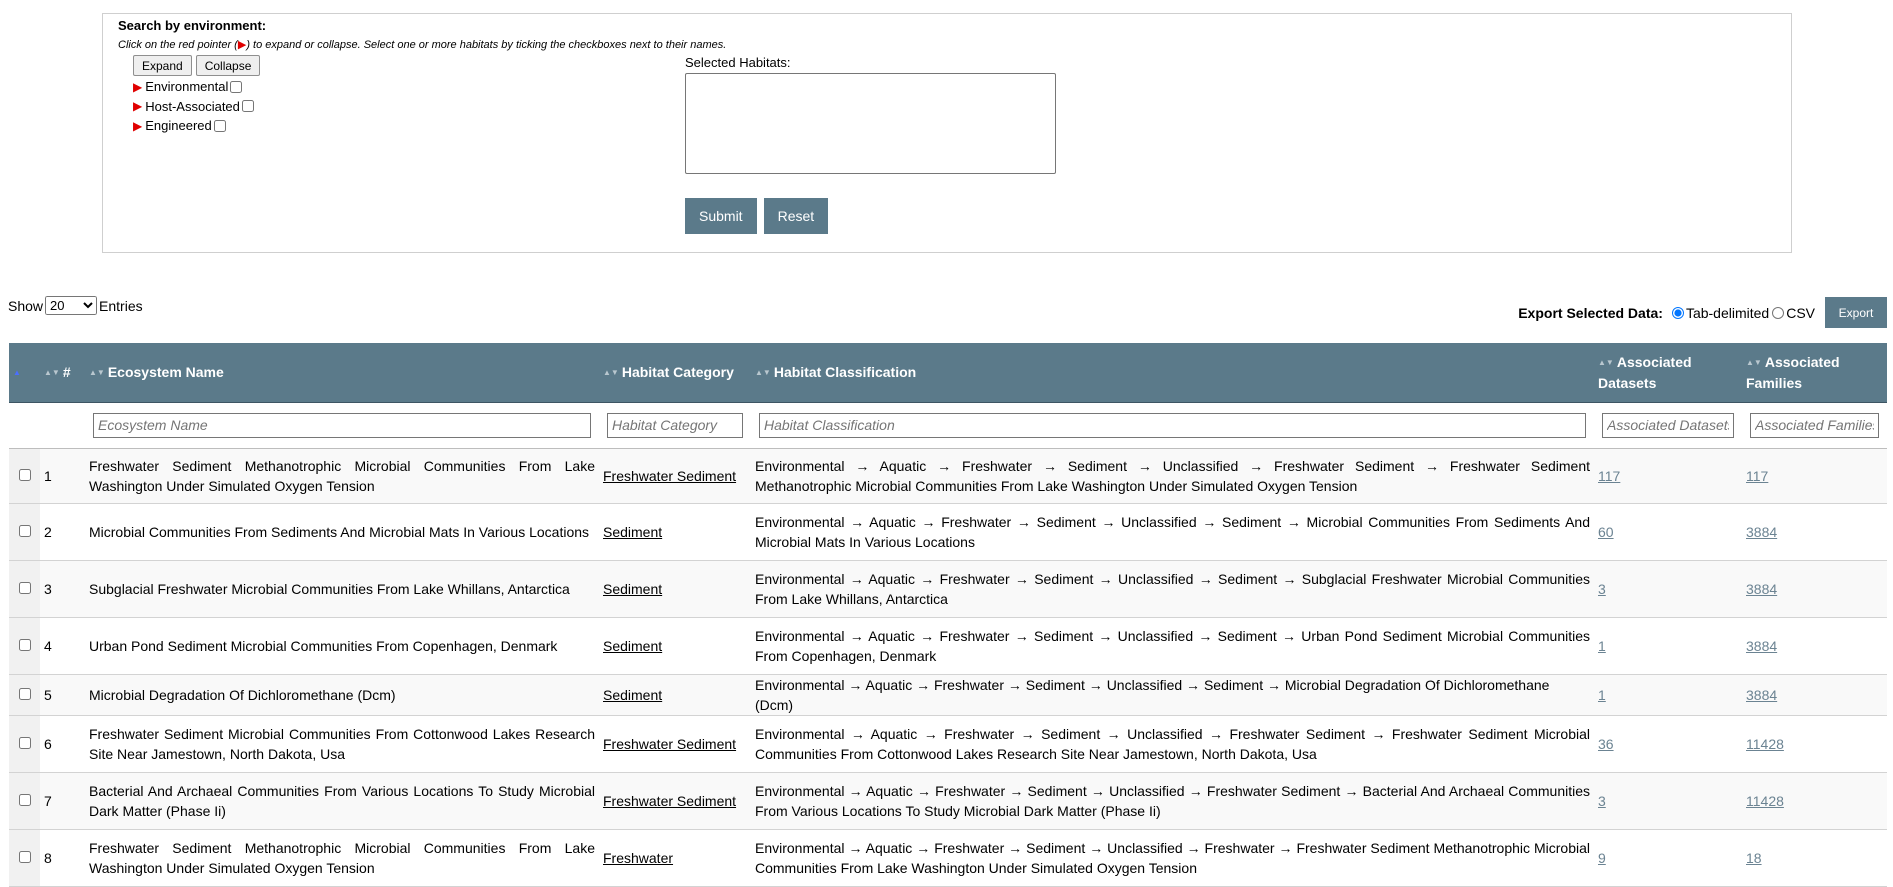 The image size is (1893, 887). I want to click on csv-radio, so click(1778, 312).